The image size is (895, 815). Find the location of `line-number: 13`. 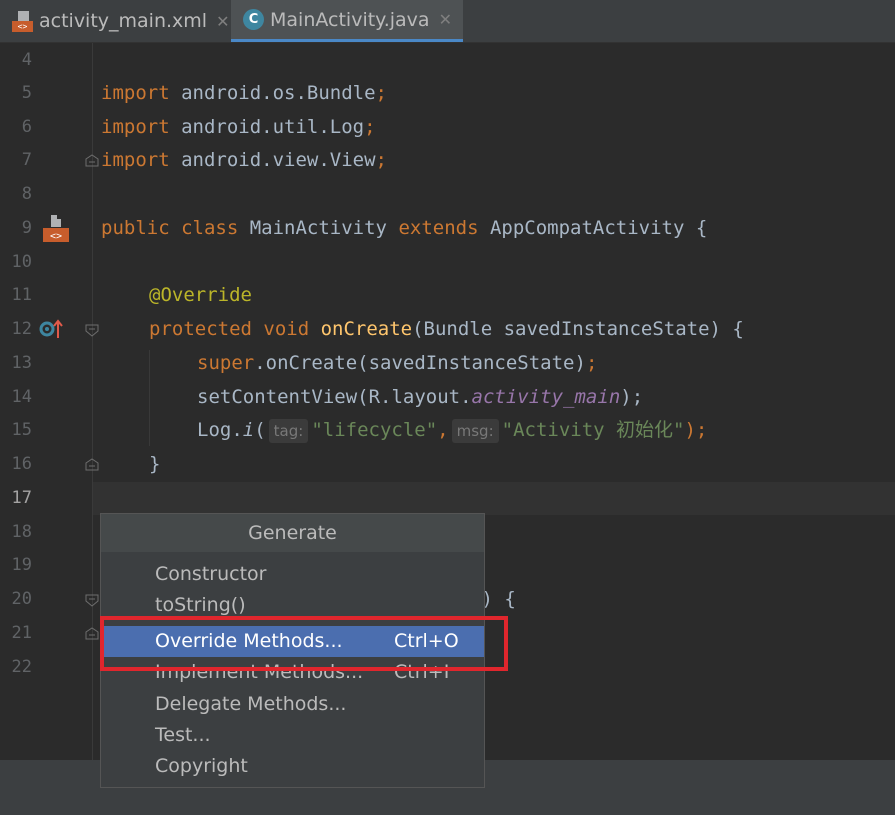

line-number: 13 is located at coordinates (21, 363).